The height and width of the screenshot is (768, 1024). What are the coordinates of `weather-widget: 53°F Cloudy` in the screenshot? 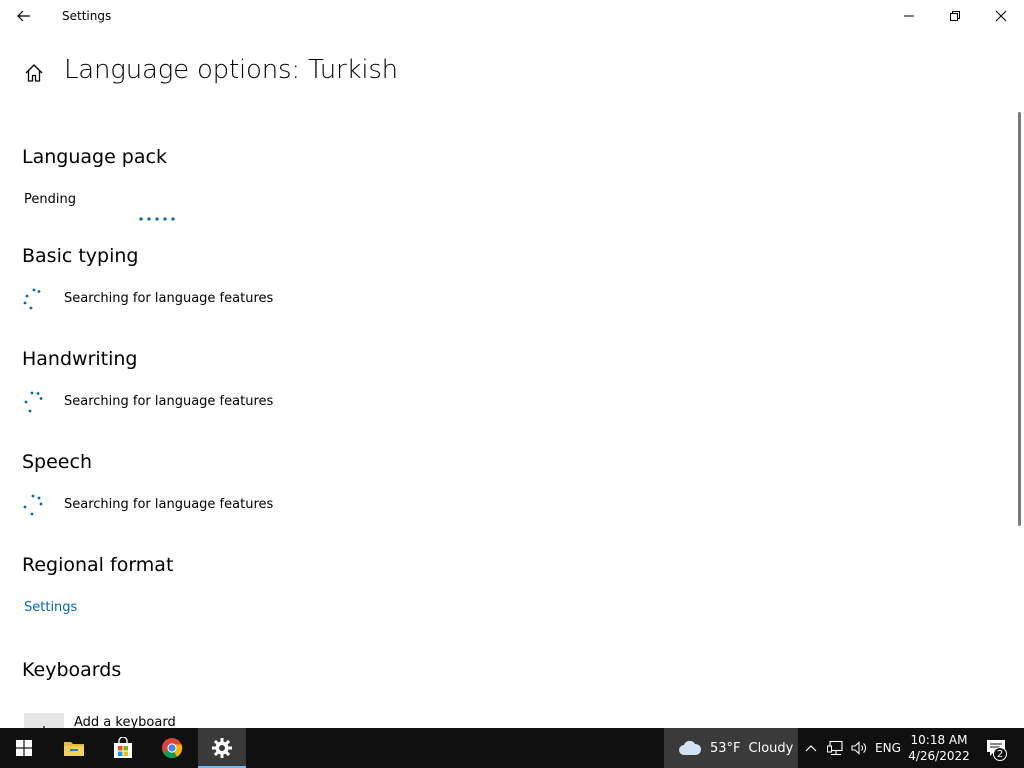 It's located at (731, 748).